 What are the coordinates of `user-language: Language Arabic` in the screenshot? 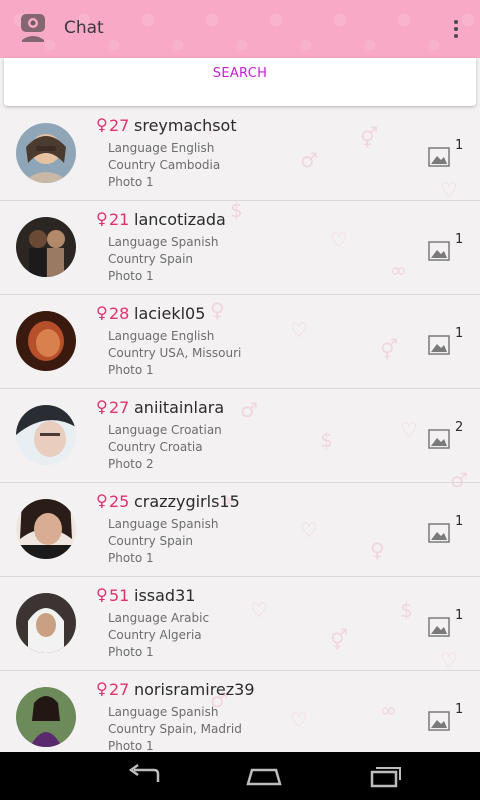 It's located at (159, 618).